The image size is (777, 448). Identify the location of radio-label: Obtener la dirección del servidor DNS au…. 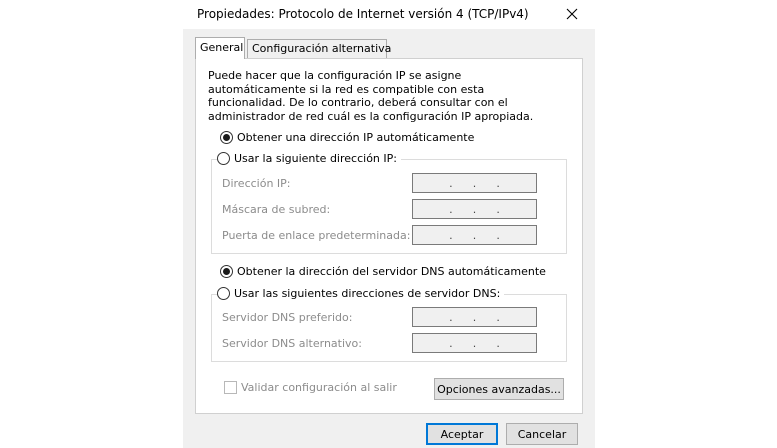
(391, 271).